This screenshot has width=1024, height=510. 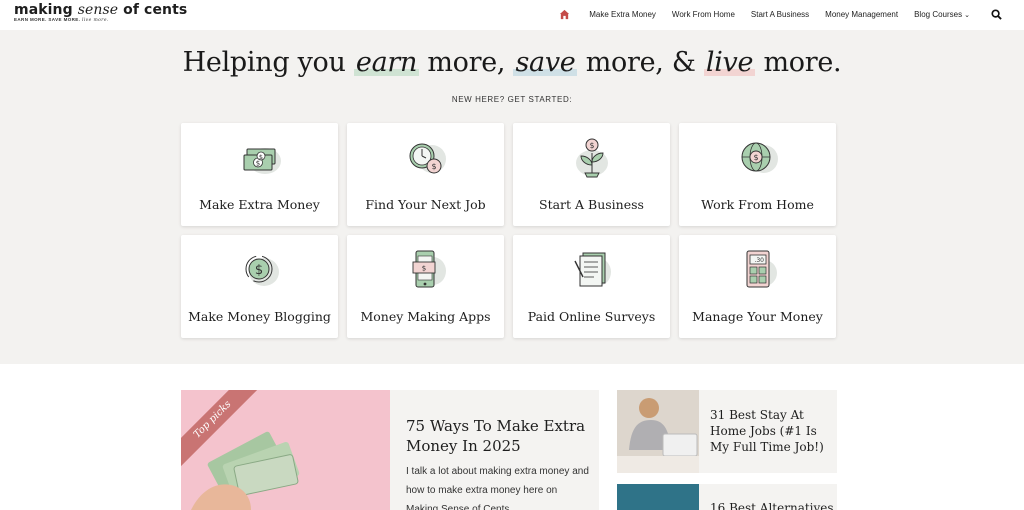 I want to click on hero-subtitle: NEW HERE? GET STARTED:, so click(x=512, y=99).